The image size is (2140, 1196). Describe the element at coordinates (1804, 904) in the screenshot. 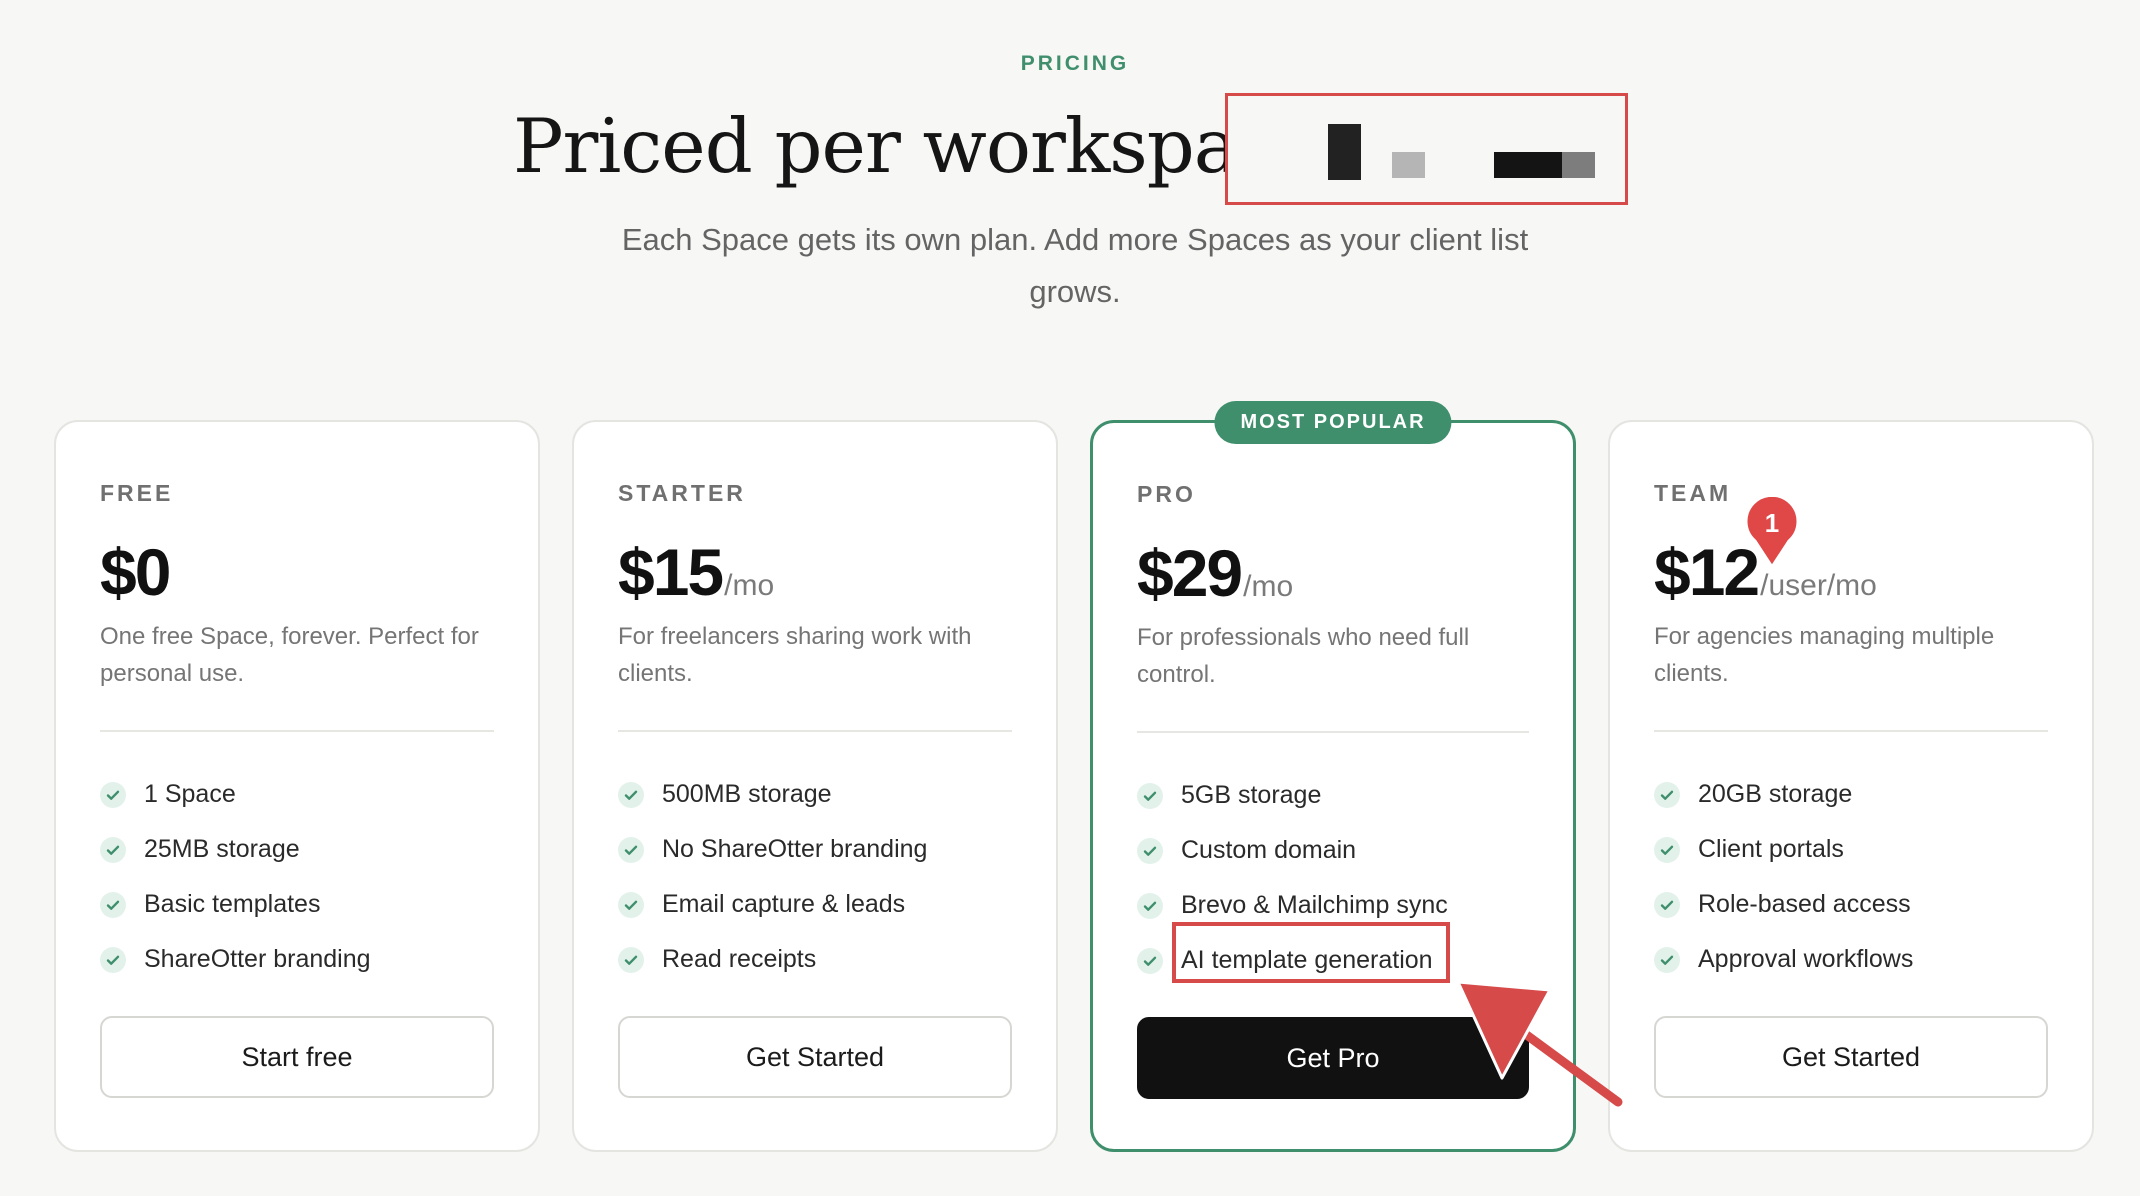

I see `feature-label: Role-based access` at that location.